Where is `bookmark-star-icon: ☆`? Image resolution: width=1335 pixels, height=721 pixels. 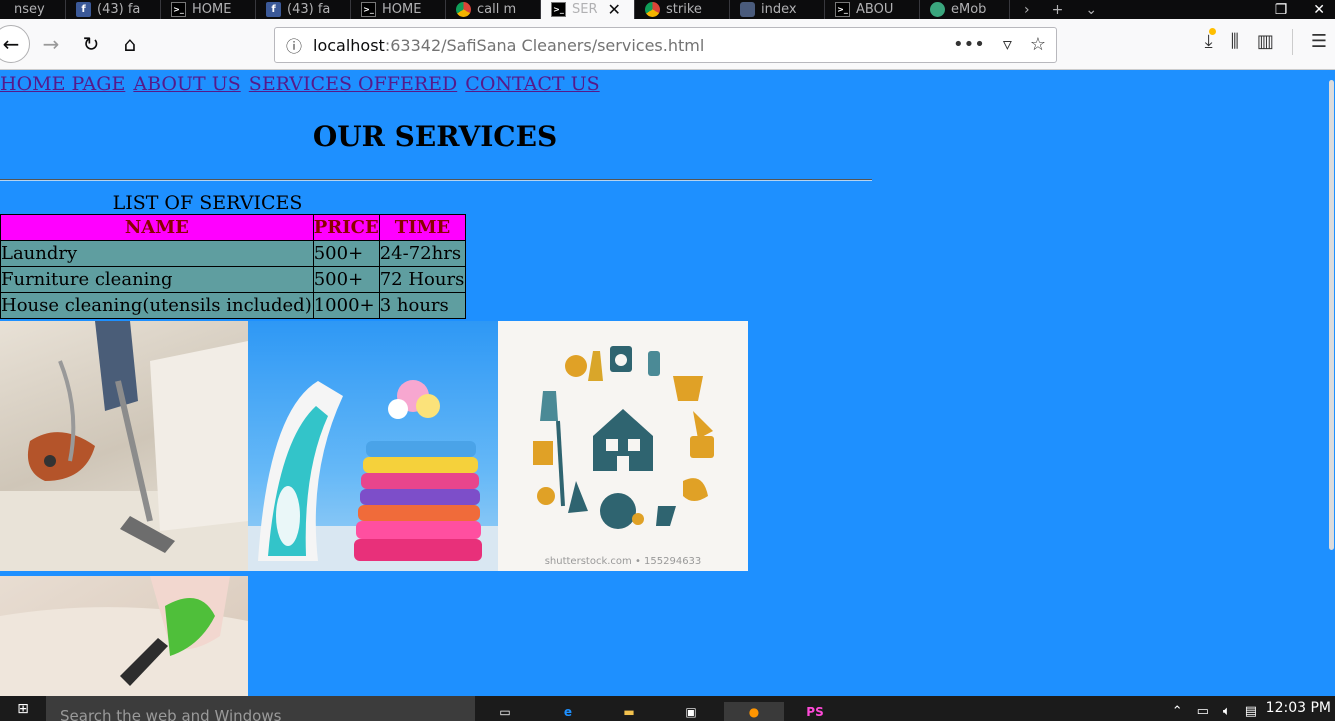 bookmark-star-icon: ☆ is located at coordinates (1038, 44).